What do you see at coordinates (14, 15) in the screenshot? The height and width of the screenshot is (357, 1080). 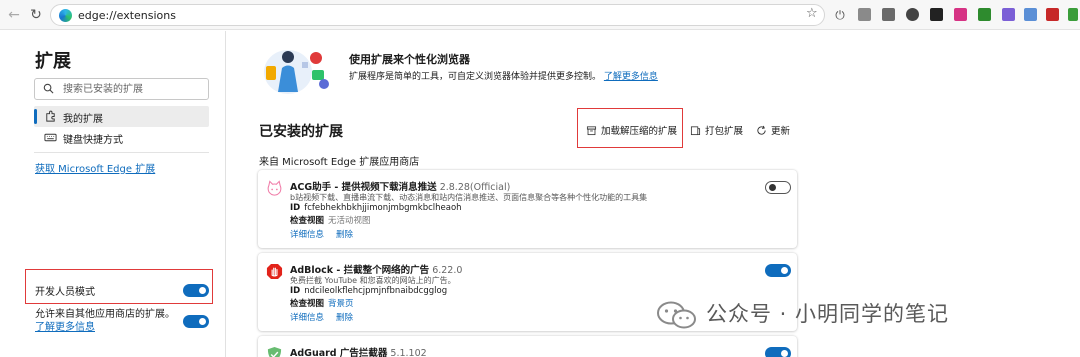 I see `back-icon: ←` at bounding box center [14, 15].